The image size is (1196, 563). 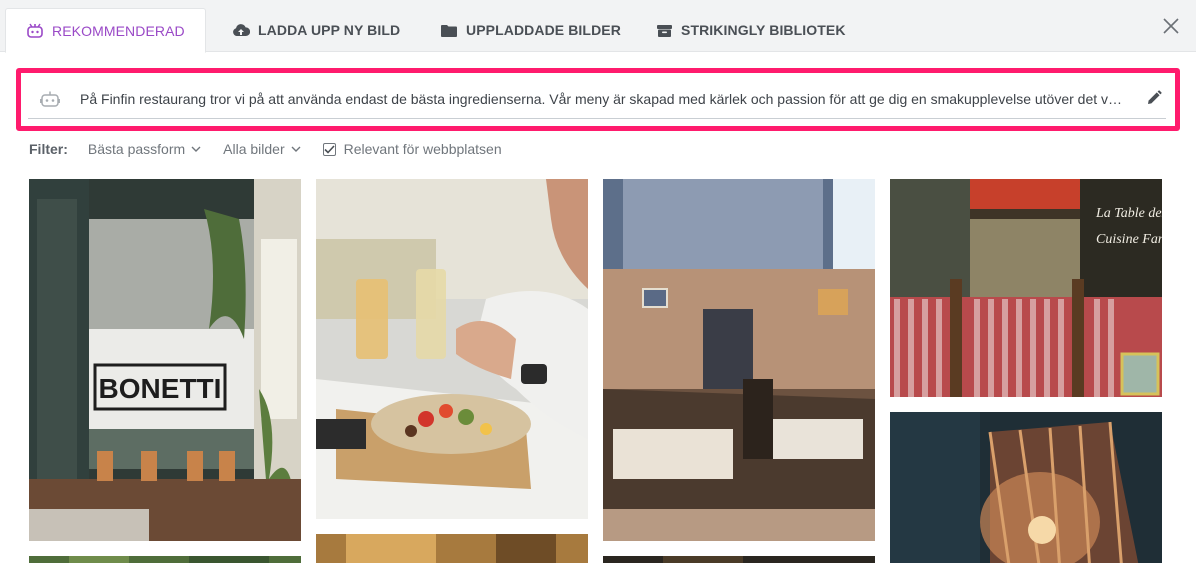 What do you see at coordinates (1128, 213) in the screenshot?
I see `svg-text: La Table des` at bounding box center [1128, 213].